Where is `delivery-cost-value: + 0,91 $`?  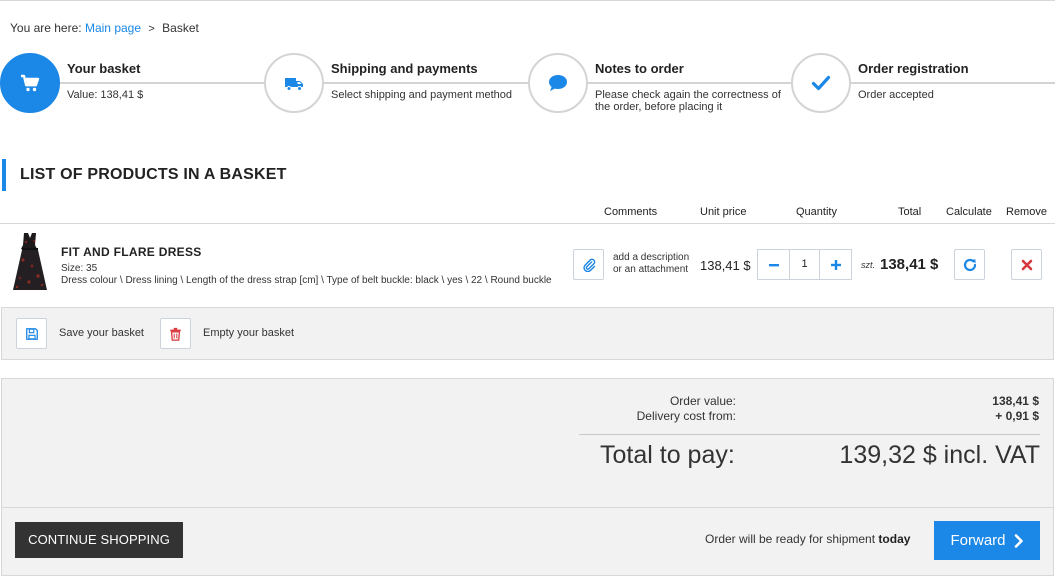
delivery-cost-value: + 0,91 $ is located at coordinates (1017, 416).